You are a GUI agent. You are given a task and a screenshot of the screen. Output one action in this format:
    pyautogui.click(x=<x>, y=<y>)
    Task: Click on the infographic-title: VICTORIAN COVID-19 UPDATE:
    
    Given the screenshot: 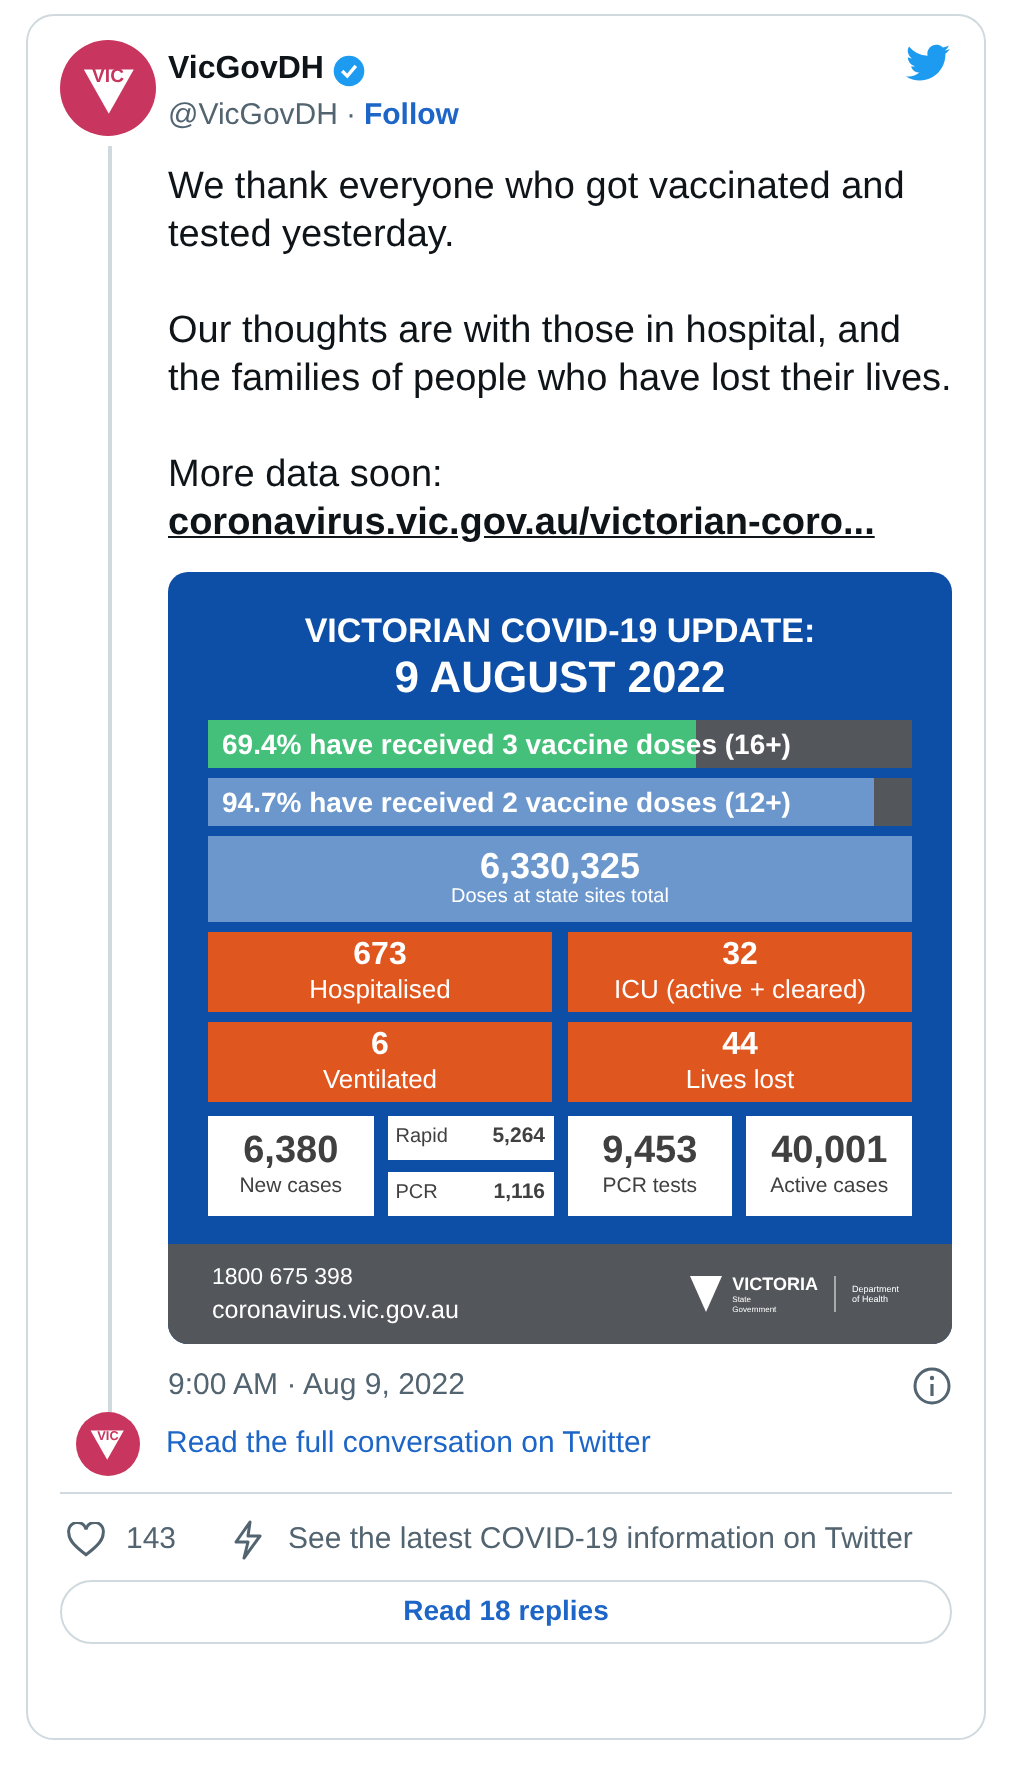 What is the action you would take?
    pyautogui.click(x=560, y=631)
    